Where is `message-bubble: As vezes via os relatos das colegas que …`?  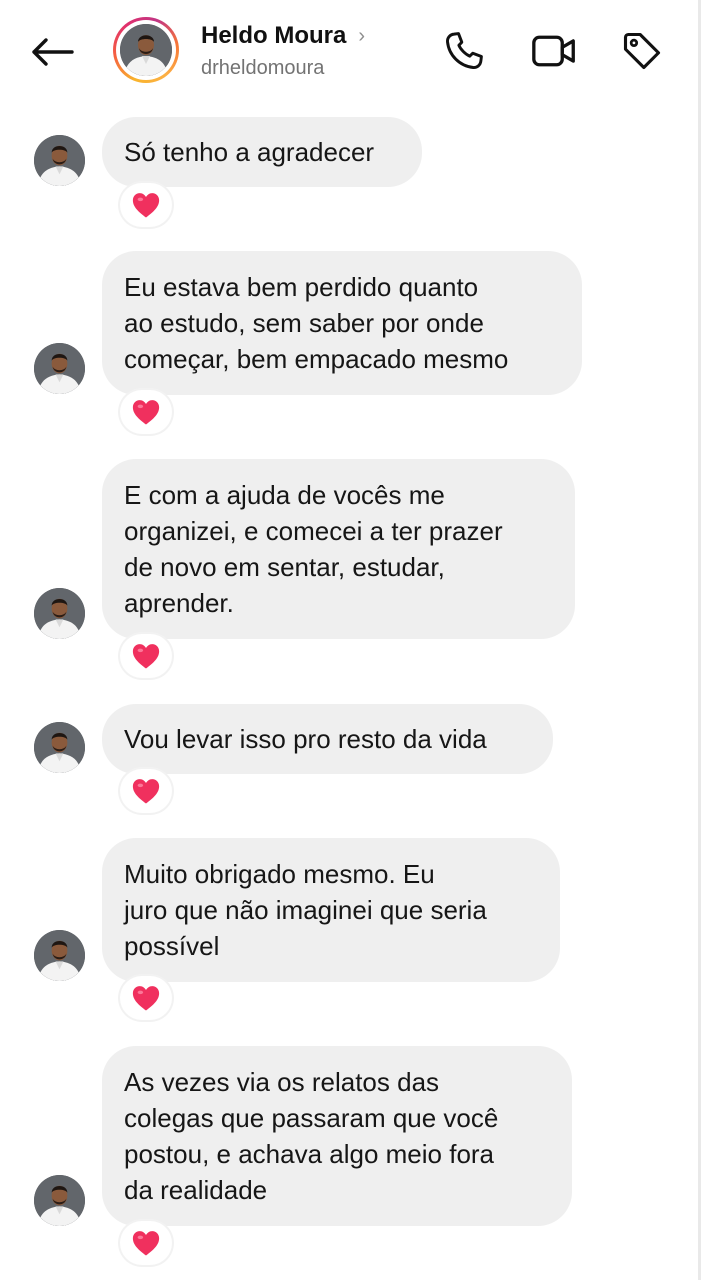 message-bubble: As vezes via os relatos das colegas que … is located at coordinates (337, 1136).